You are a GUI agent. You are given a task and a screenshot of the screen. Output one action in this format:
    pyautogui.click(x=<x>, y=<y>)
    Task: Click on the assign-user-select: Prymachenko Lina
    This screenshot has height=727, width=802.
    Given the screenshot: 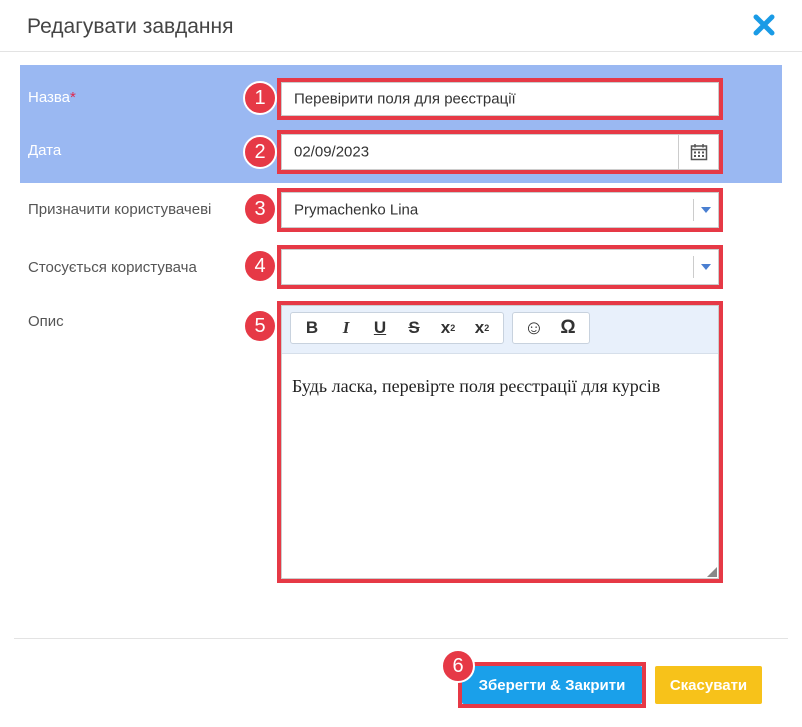 What is the action you would take?
    pyautogui.click(x=500, y=210)
    